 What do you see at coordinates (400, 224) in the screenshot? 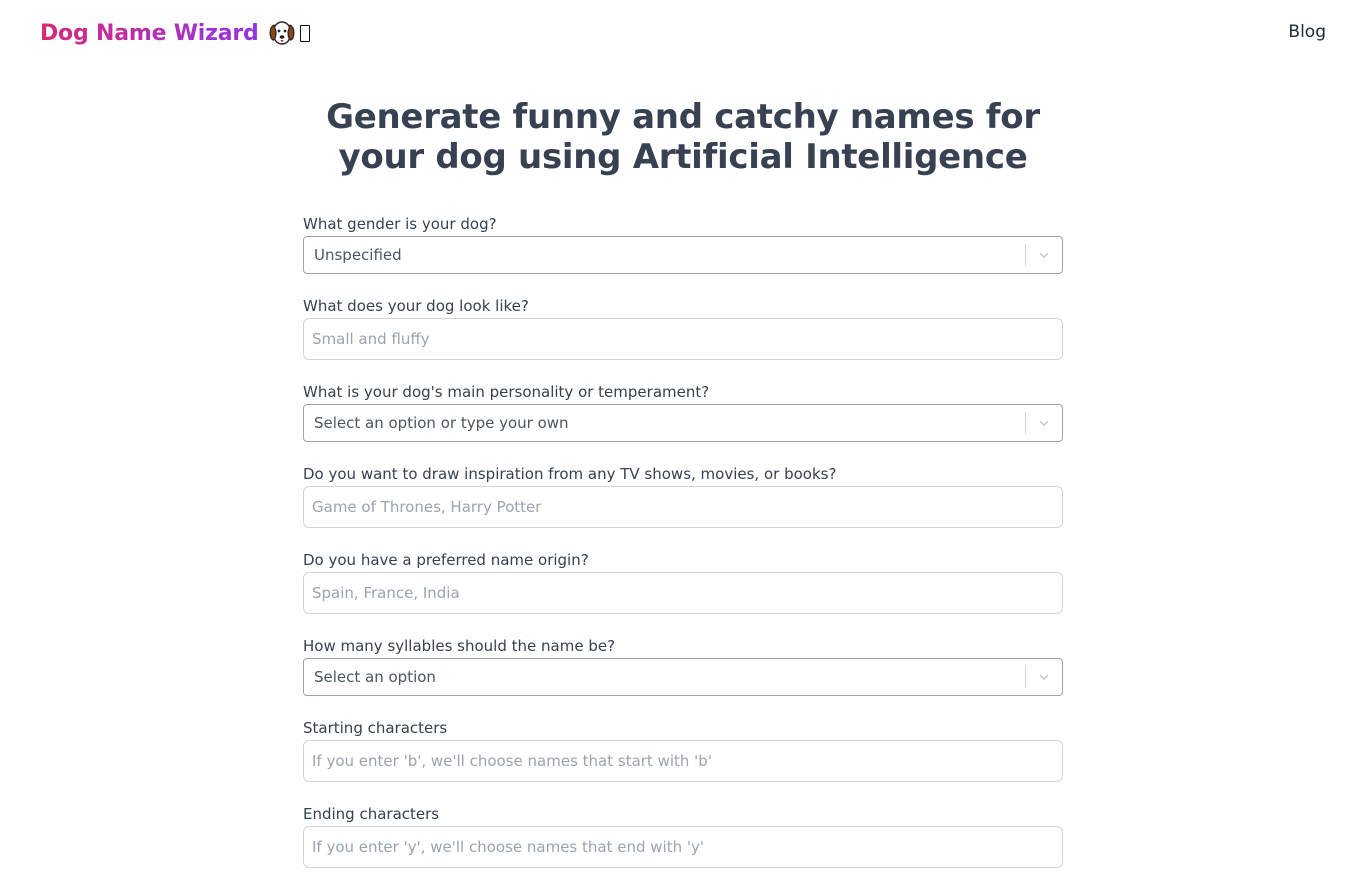
I see `gender-label: What gender is your dog?` at bounding box center [400, 224].